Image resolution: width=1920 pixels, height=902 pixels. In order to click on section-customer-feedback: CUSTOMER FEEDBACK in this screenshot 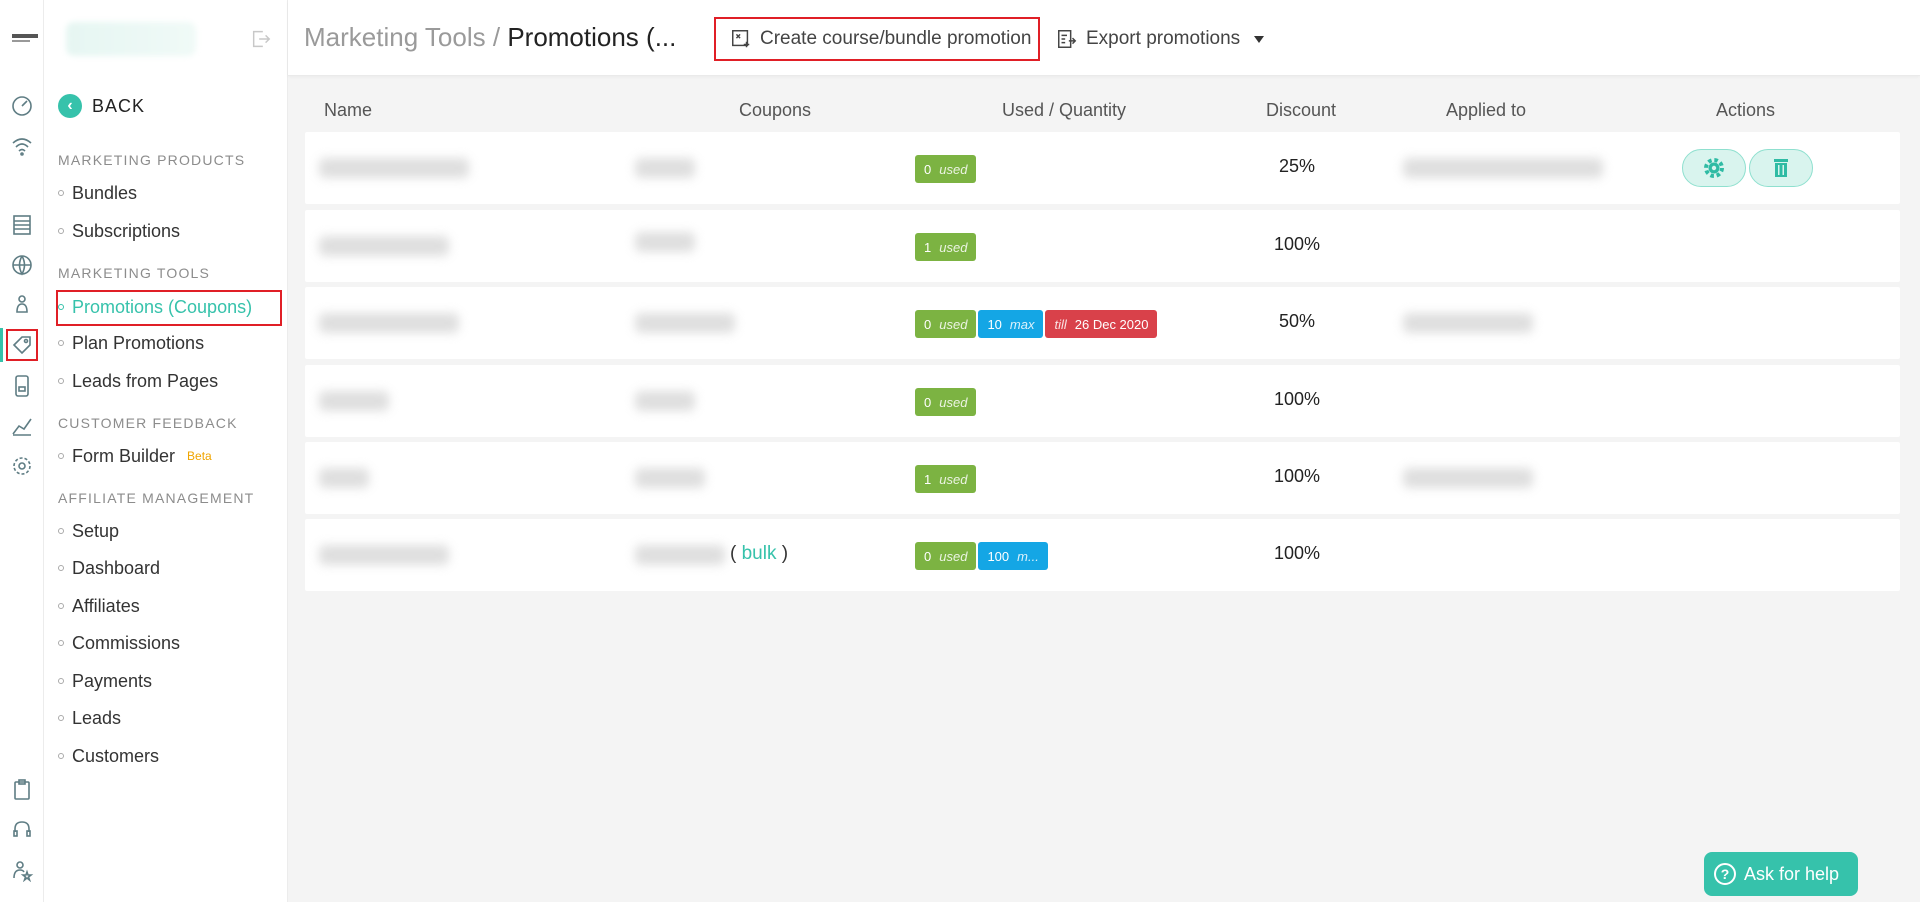, I will do `click(148, 423)`.